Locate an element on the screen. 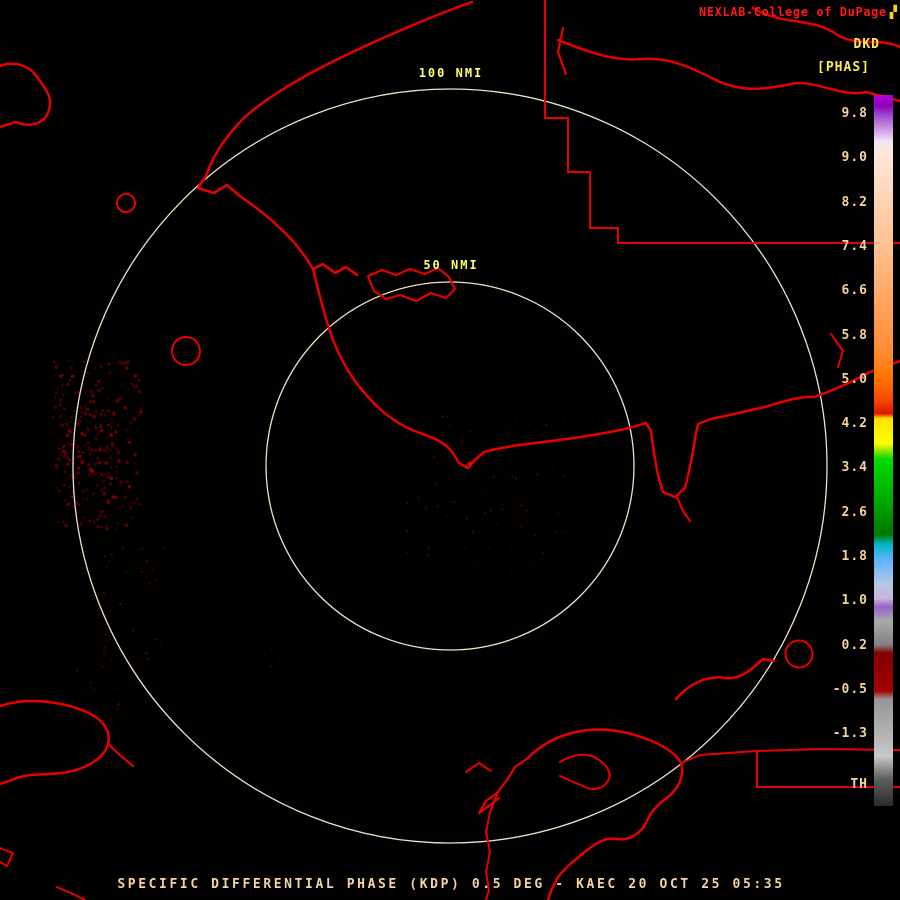  colorbar-tick: 6.6 is located at coordinates (854, 291).